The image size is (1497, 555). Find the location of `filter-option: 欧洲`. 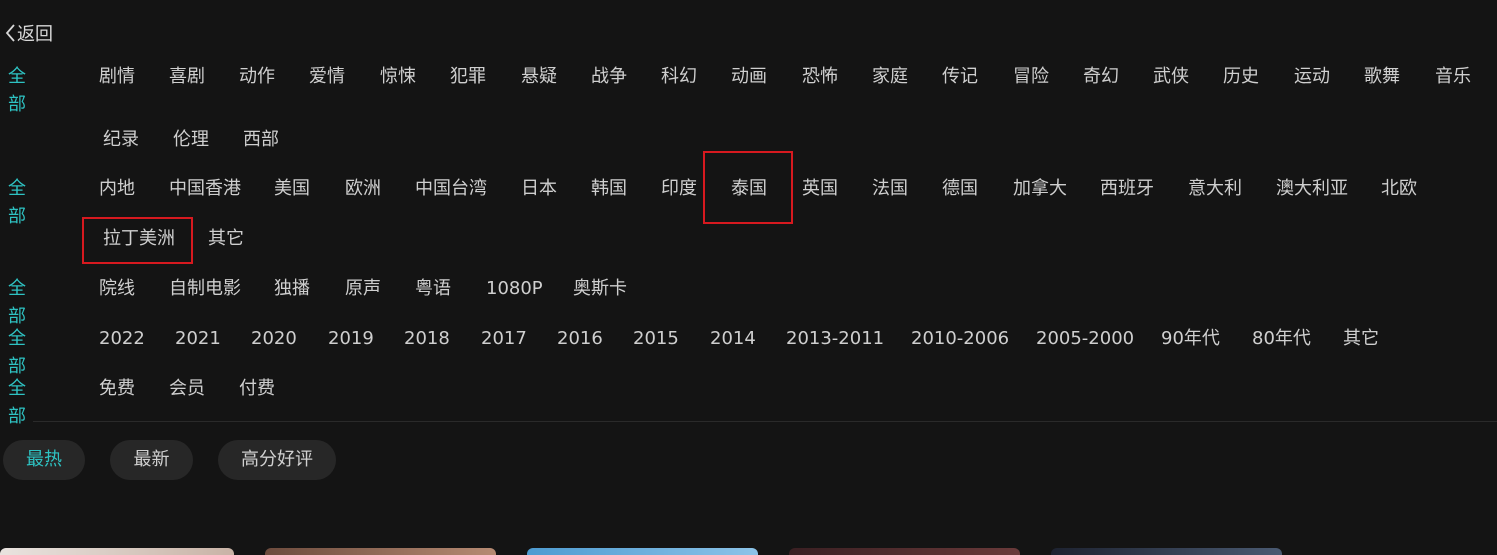

filter-option: 欧洲 is located at coordinates (363, 189).